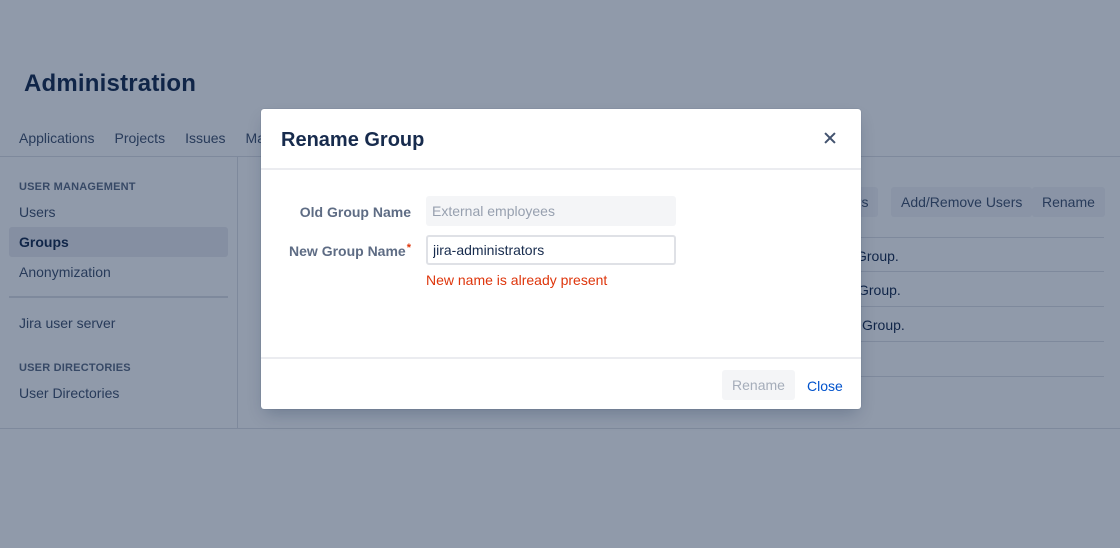 The height and width of the screenshot is (548, 1120). Describe the element at coordinates (561, 383) in the screenshot. I see `dialog-footer: Rename Close` at that location.